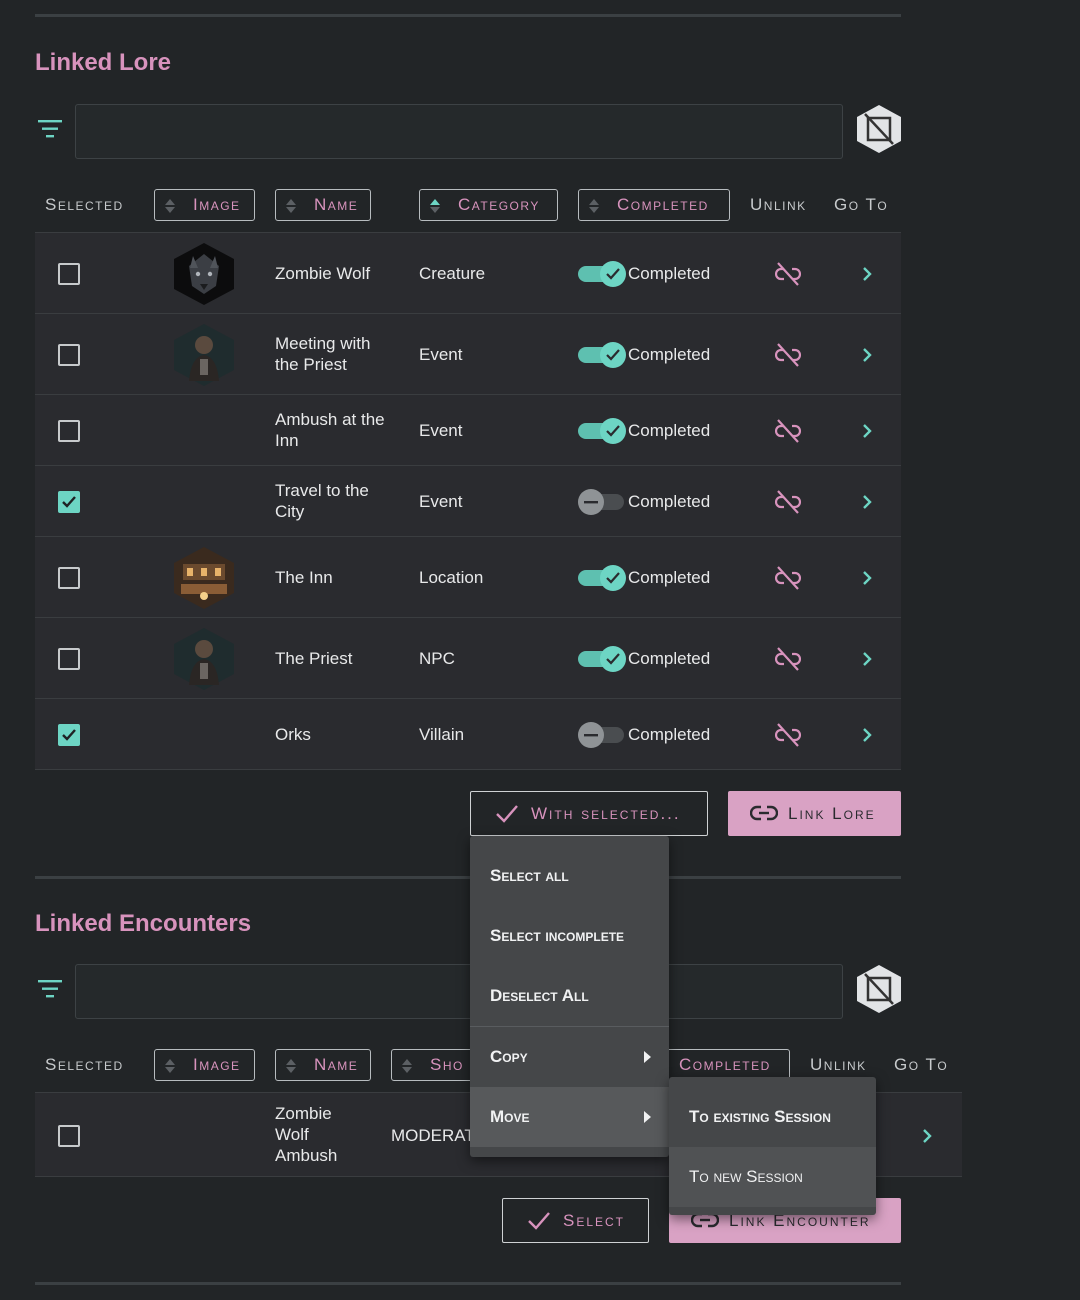 This screenshot has height=1300, width=1080. Describe the element at coordinates (654, 205) in the screenshot. I see `sort-completed-button: Completed` at that location.